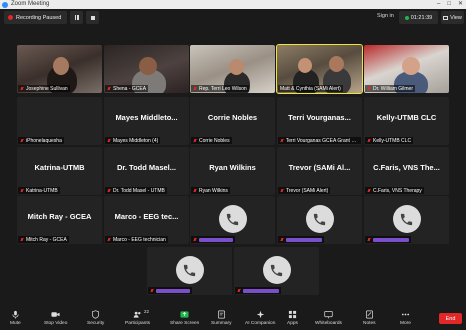  I want to click on participant-tile: Josephine Sullivan, so click(59, 69).